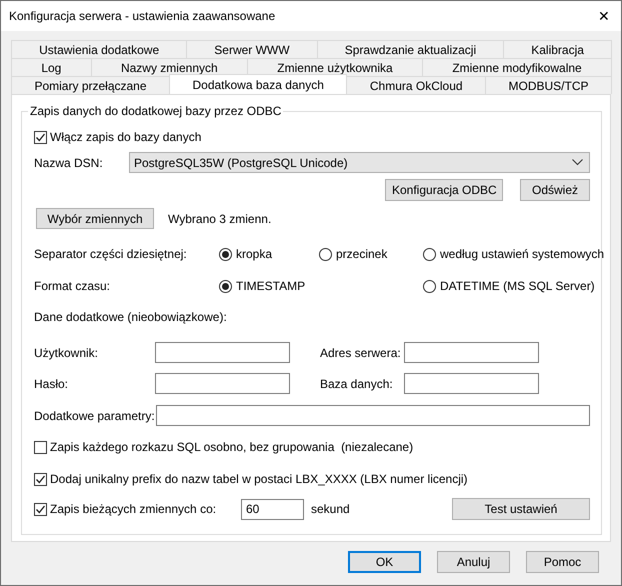 This screenshot has width=622, height=586. What do you see at coordinates (126, 137) in the screenshot?
I see `checkbox-label: Włącz zapis do bazy danych` at bounding box center [126, 137].